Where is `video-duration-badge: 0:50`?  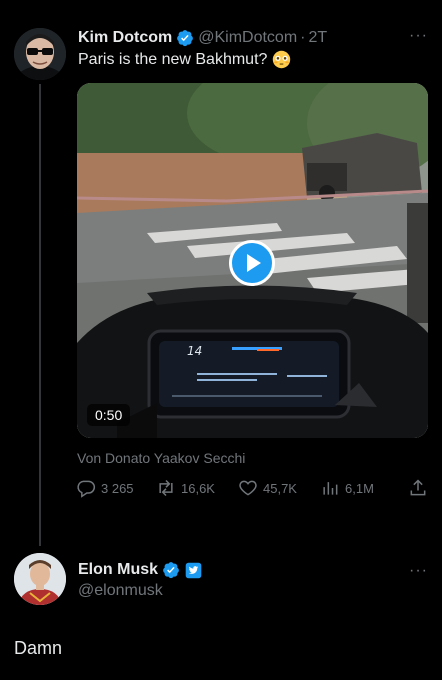
video-duration-badge: 0:50 is located at coordinates (109, 415).